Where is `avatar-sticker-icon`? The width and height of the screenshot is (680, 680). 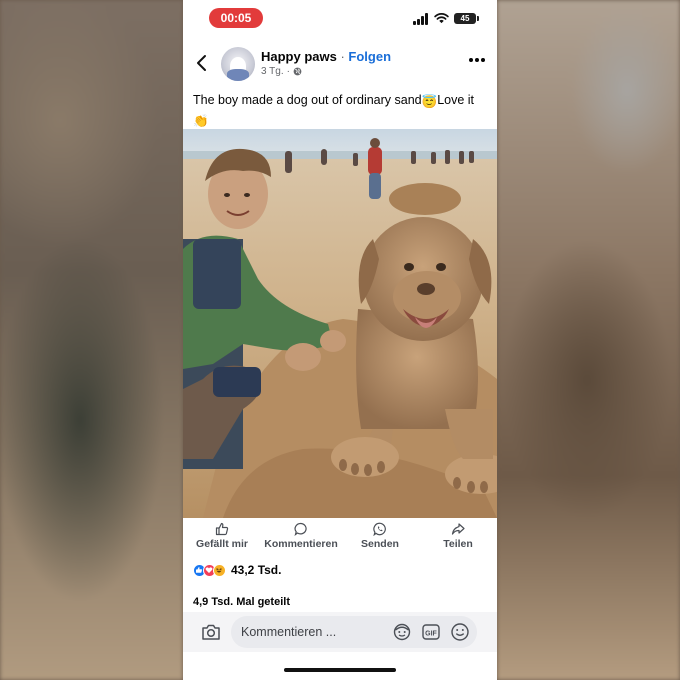 avatar-sticker-icon is located at coordinates (402, 632).